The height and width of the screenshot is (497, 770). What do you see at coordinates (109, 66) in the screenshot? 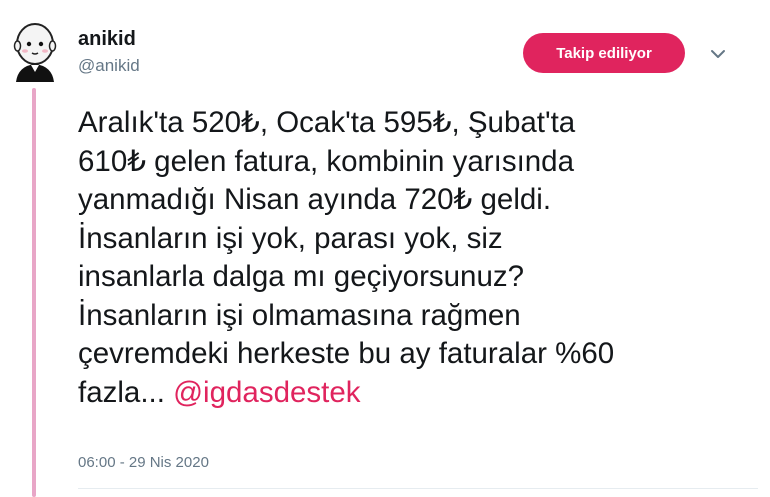
I see `author-handle: @anikid` at bounding box center [109, 66].